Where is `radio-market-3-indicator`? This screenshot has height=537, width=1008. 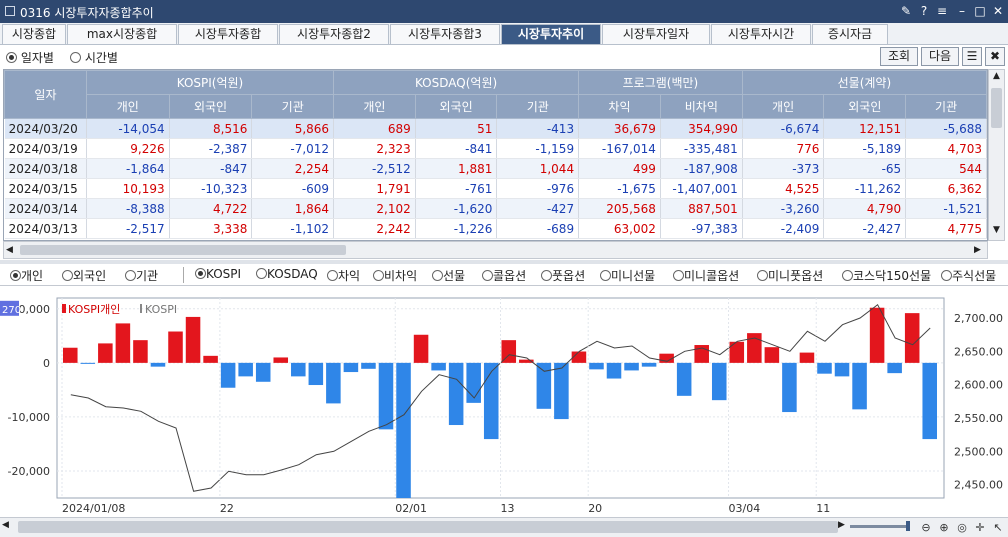
radio-market-3-indicator is located at coordinates (378, 275).